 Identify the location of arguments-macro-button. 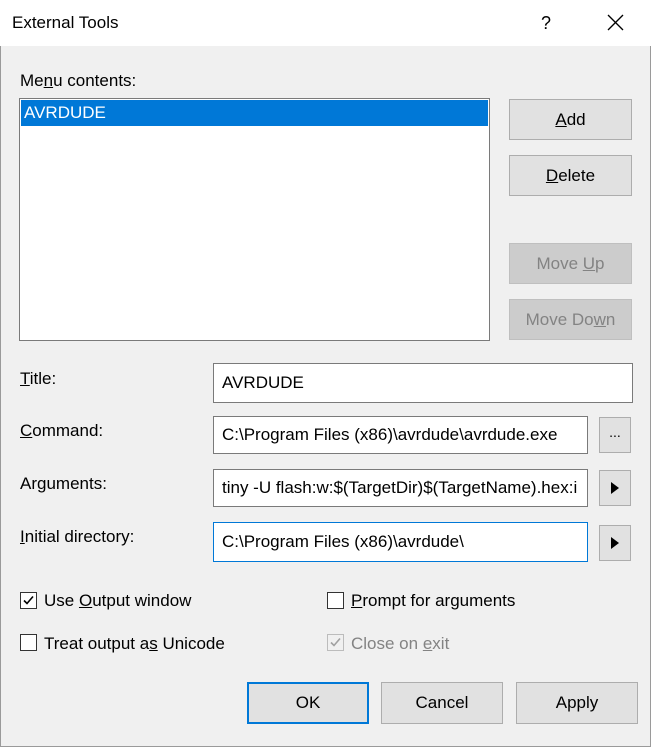
(615, 488).